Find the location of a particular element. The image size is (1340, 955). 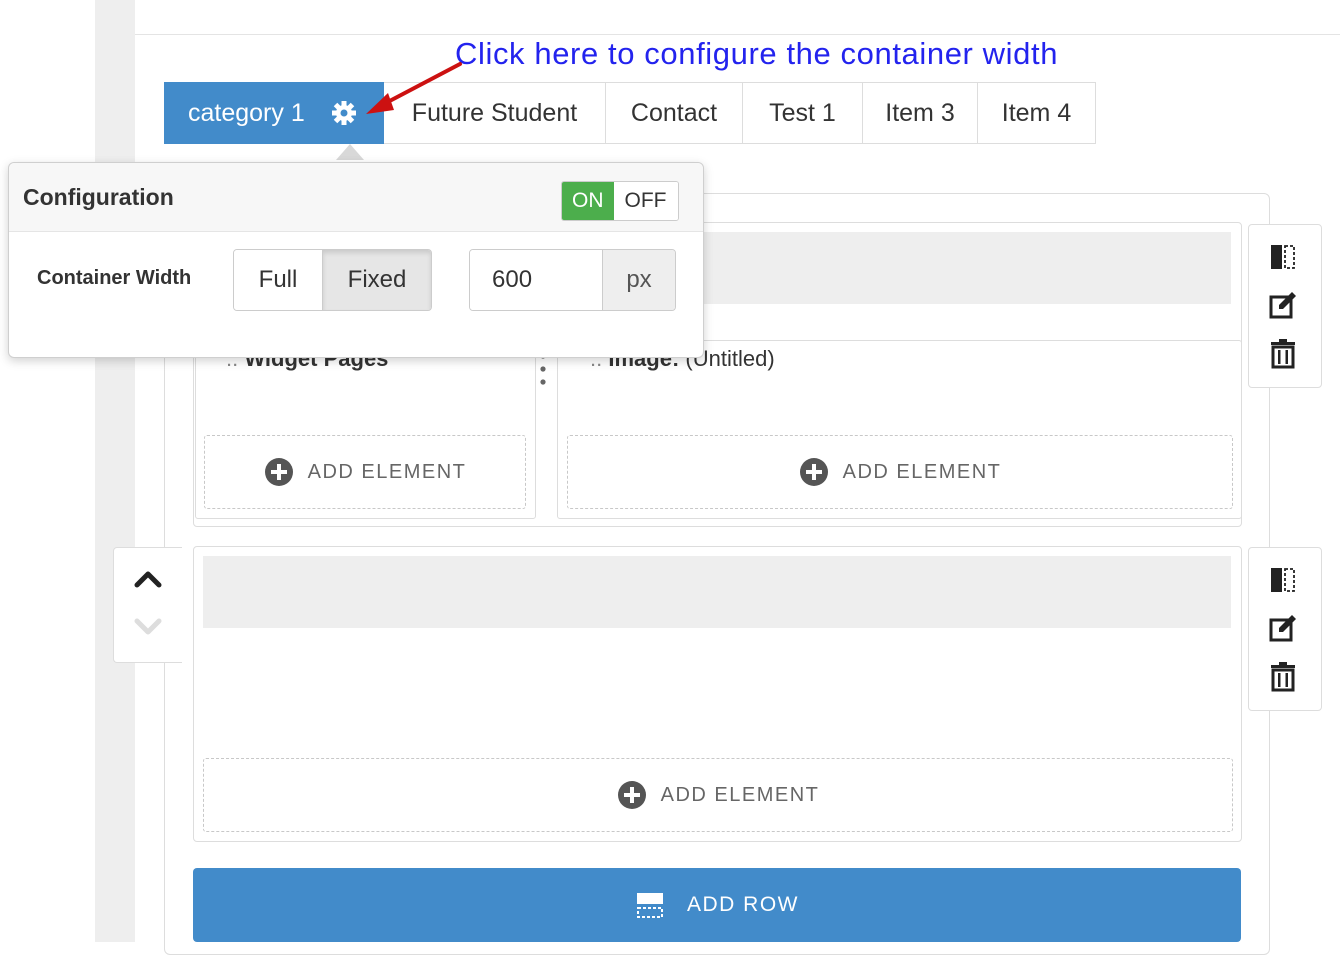

chevron-down-icon is located at coordinates (148, 627).